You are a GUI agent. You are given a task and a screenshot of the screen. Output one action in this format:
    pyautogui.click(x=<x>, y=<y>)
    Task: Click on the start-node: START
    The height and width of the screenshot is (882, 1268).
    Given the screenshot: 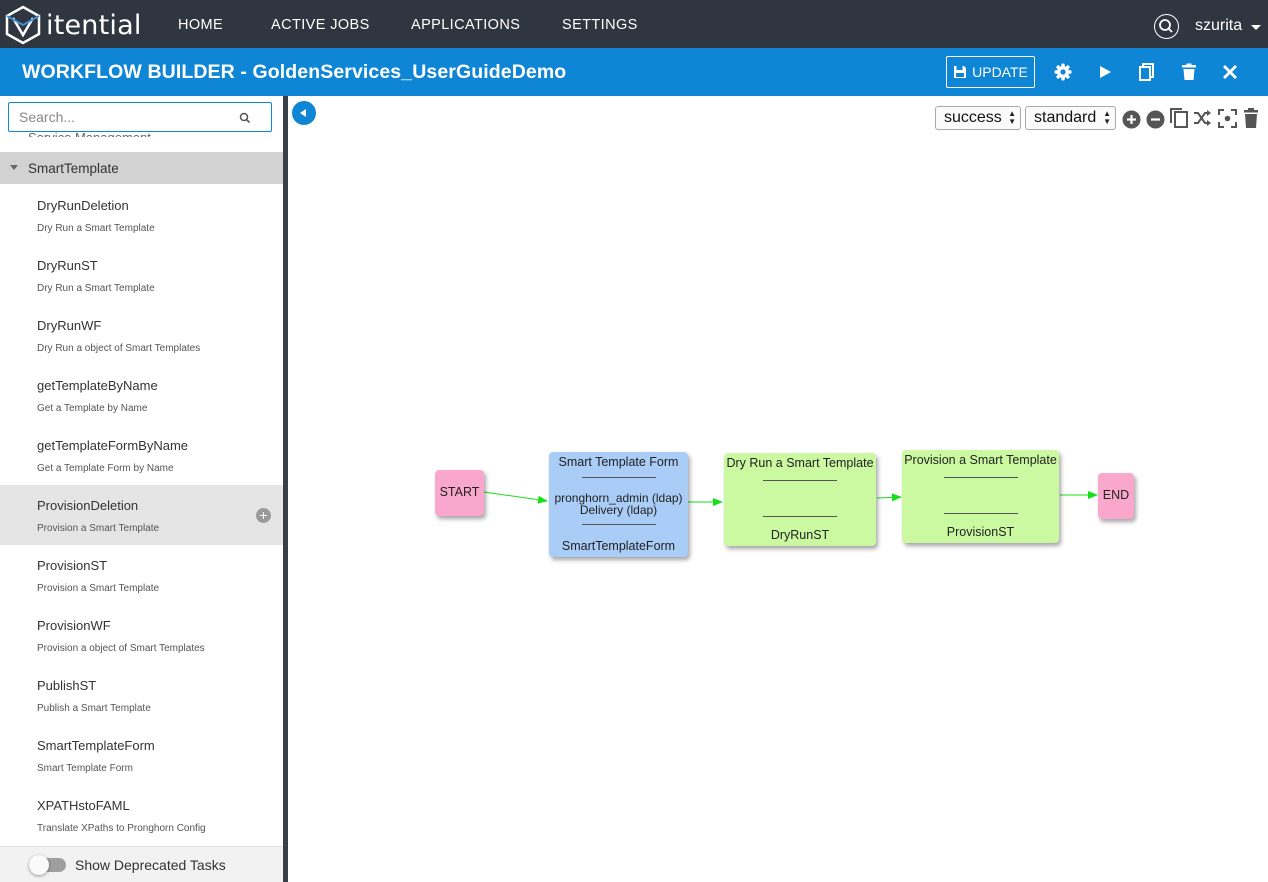 What is the action you would take?
    pyautogui.click(x=459, y=493)
    